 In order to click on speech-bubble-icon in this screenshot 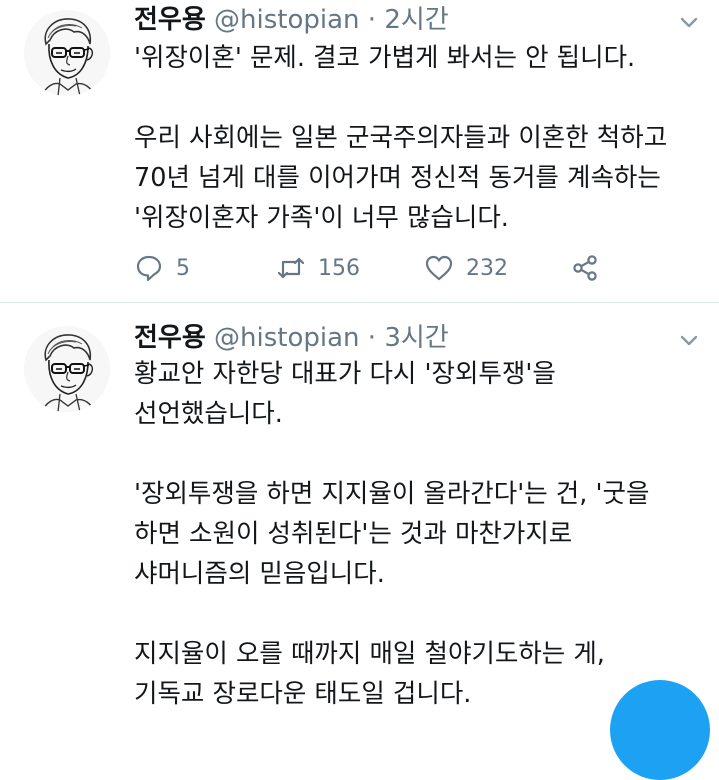, I will do `click(149, 268)`.